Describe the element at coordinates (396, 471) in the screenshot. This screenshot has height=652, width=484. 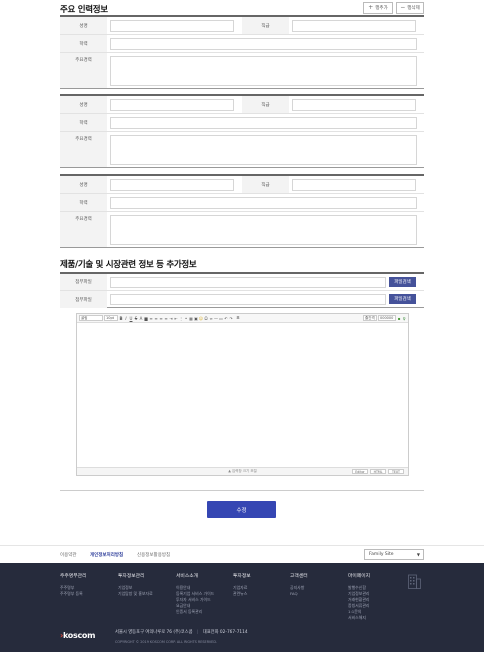
I see `text-mode-tab: TEXT` at that location.